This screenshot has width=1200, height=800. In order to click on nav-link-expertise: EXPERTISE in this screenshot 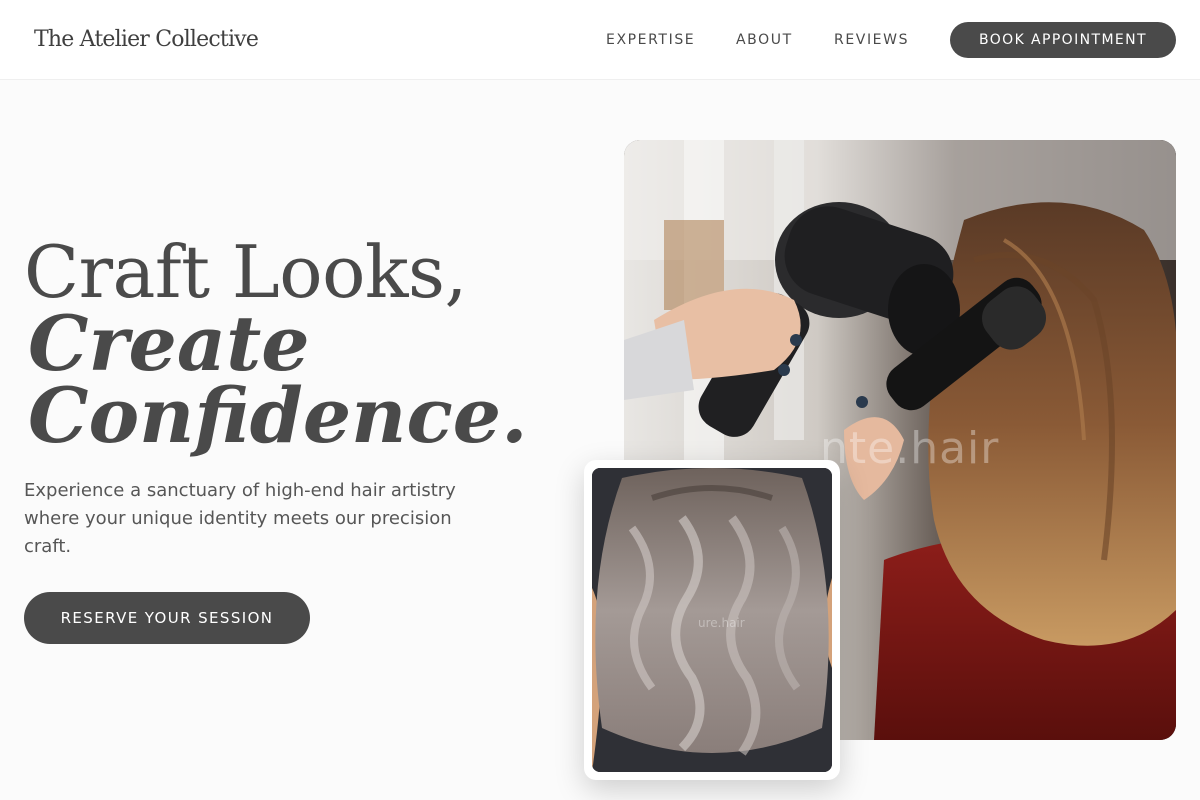, I will do `click(650, 40)`.